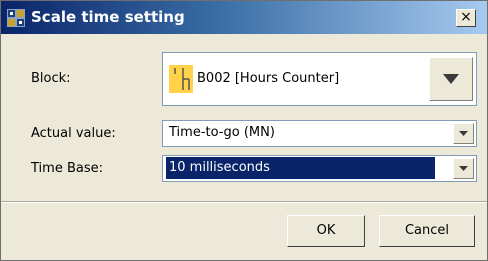 Image resolution: width=488 pixels, height=261 pixels. Describe the element at coordinates (73, 133) in the screenshot. I see `actual-value-label: Actual value:` at that location.